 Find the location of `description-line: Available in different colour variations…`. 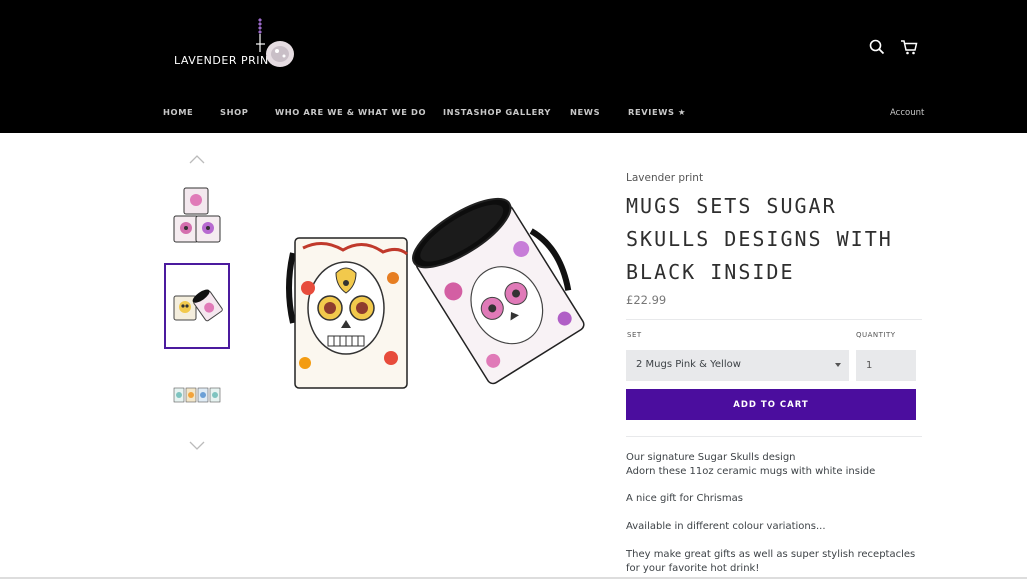

description-line: Available in different colour variations… is located at coordinates (726, 526).